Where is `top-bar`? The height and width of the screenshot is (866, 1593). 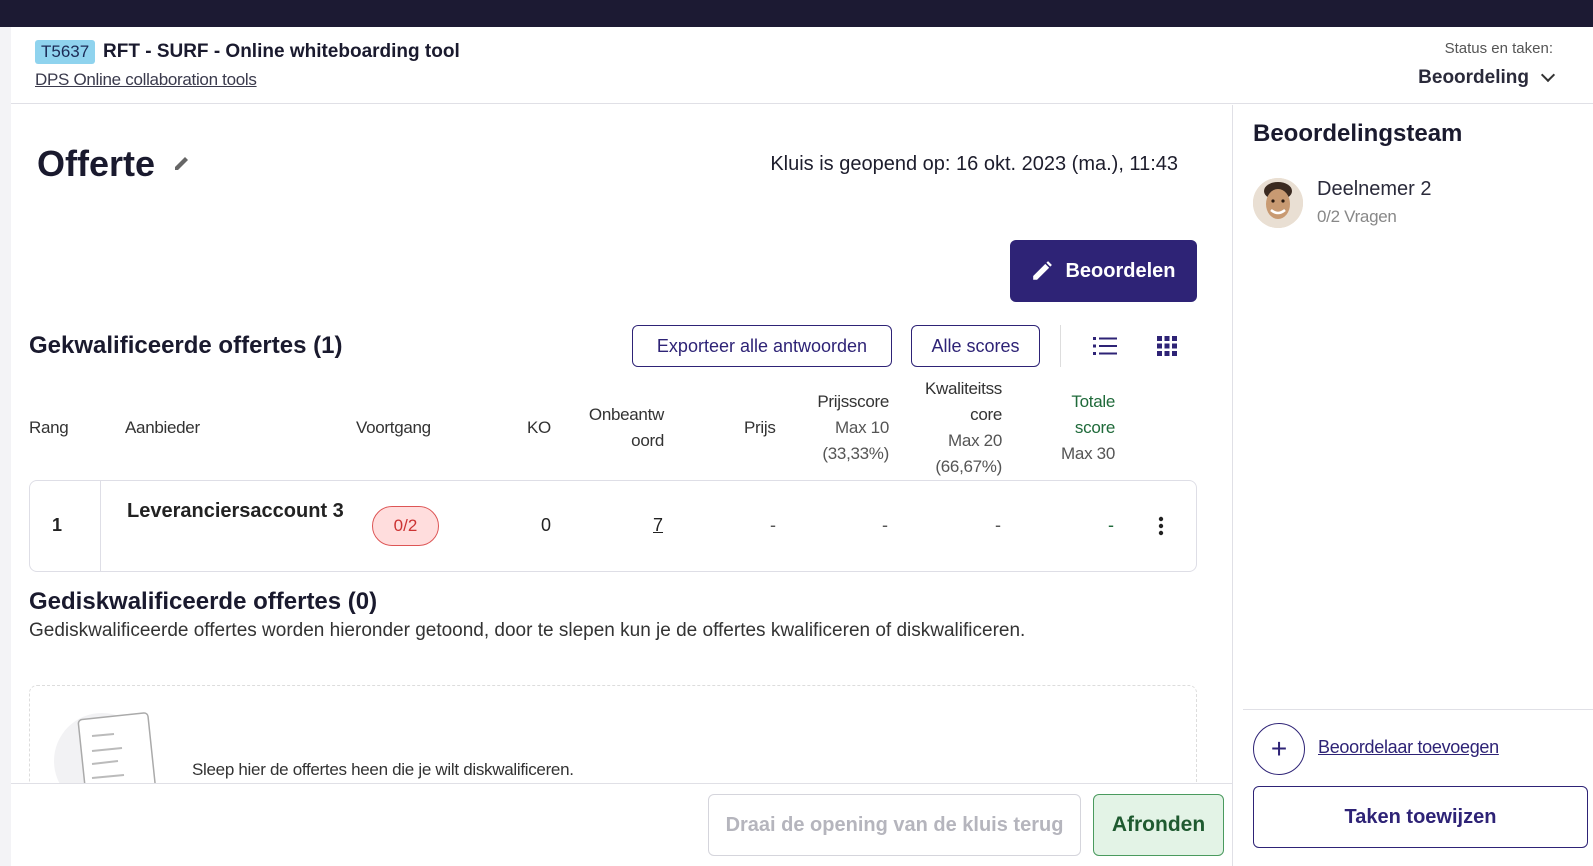
top-bar is located at coordinates (796, 13).